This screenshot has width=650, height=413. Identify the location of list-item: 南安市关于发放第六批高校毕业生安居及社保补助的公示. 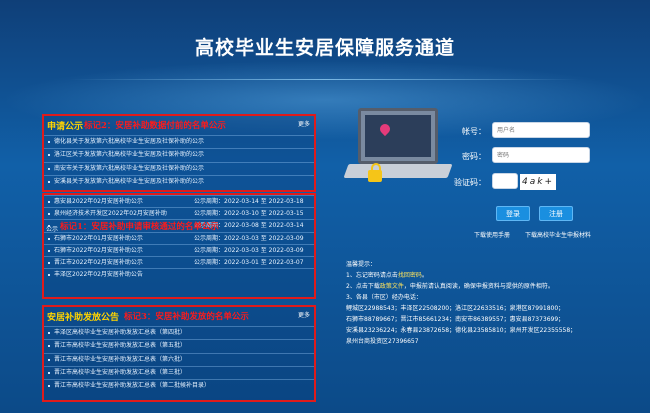
(179, 168).